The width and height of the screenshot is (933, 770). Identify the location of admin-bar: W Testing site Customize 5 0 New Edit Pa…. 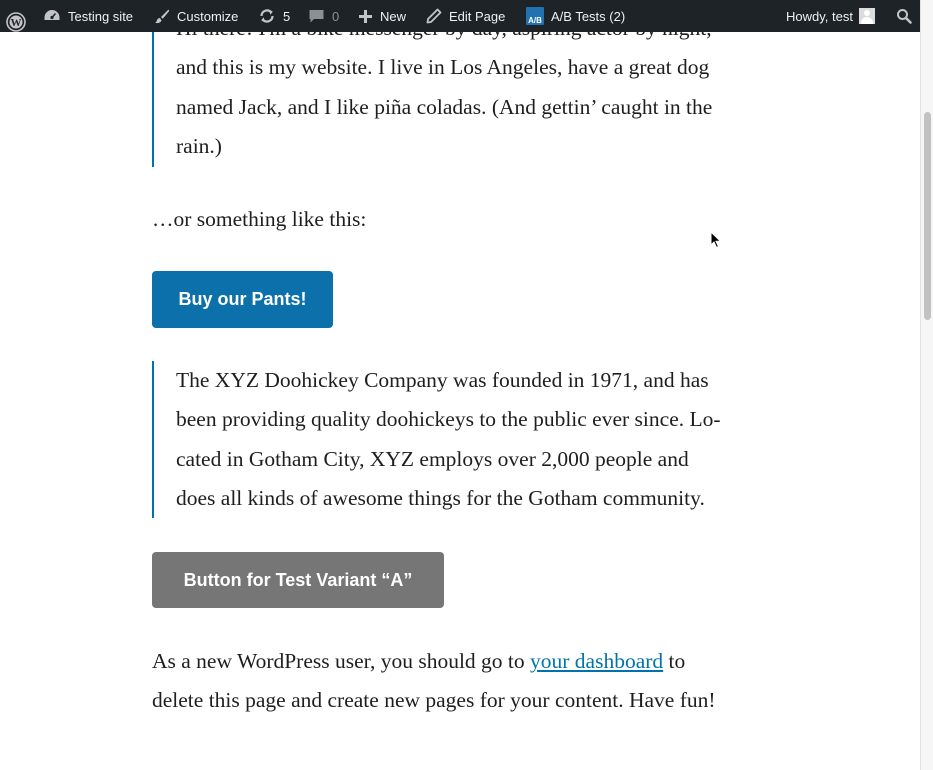
(460, 16).